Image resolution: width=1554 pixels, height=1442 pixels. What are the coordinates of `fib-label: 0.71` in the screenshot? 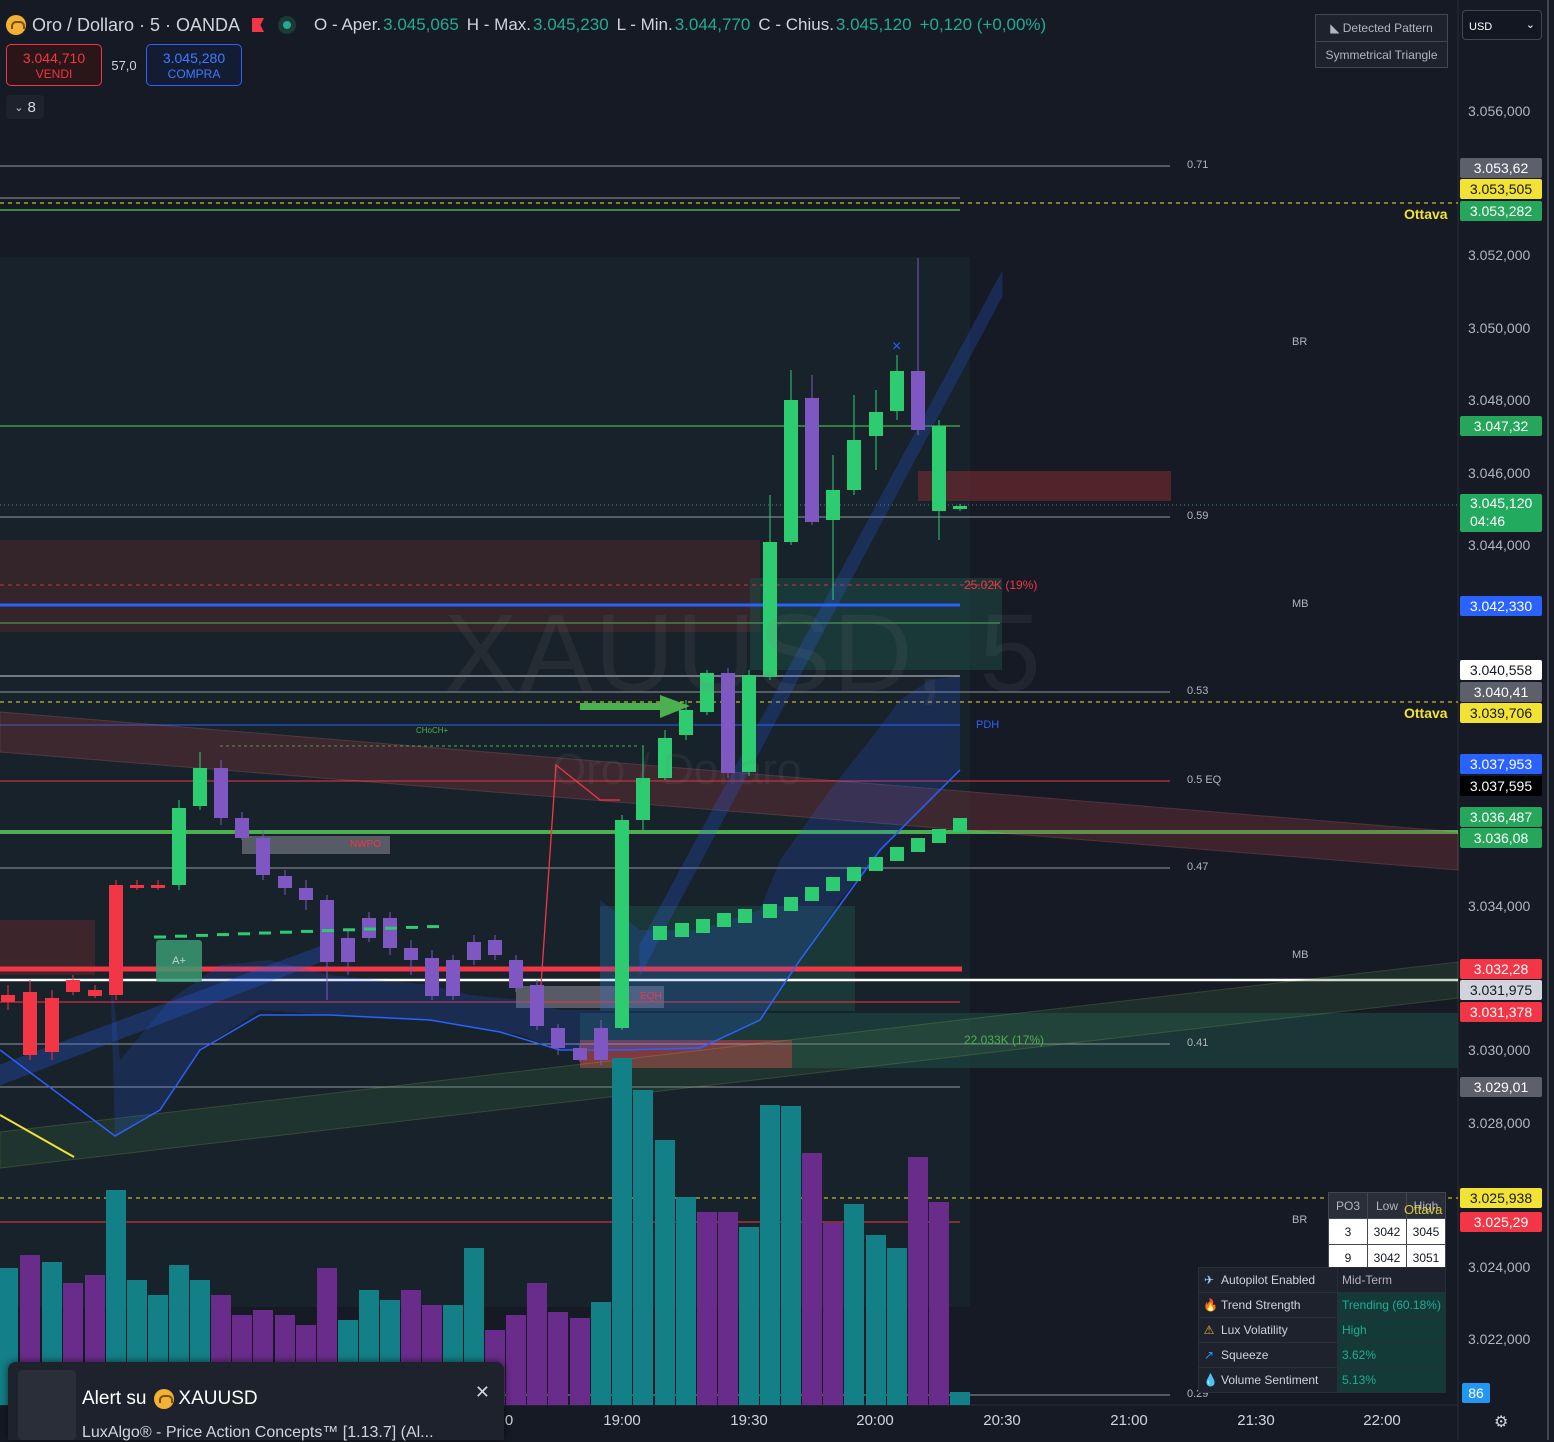 It's located at (1198, 165).